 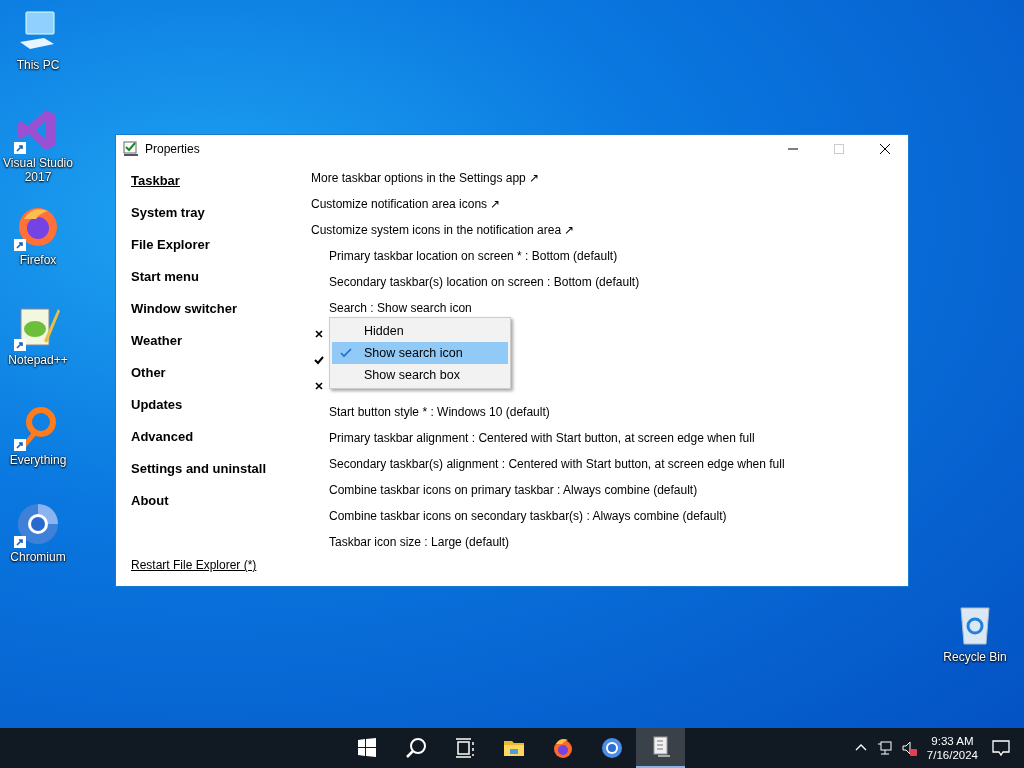 What do you see at coordinates (157, 341) in the screenshot?
I see `sidebar-tab: Weather` at bounding box center [157, 341].